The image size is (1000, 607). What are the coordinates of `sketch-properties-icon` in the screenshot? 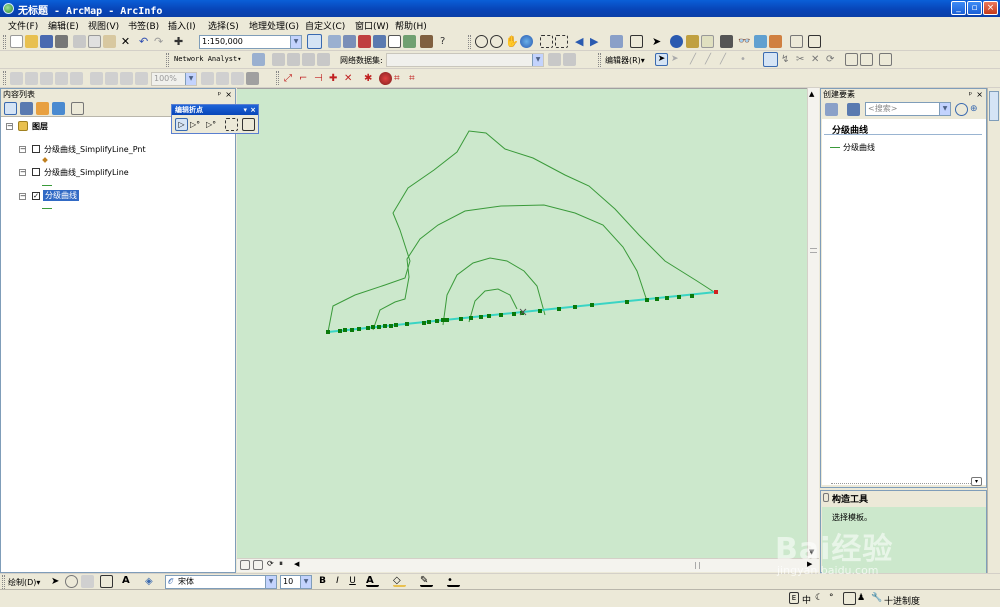 It's located at (866, 59).